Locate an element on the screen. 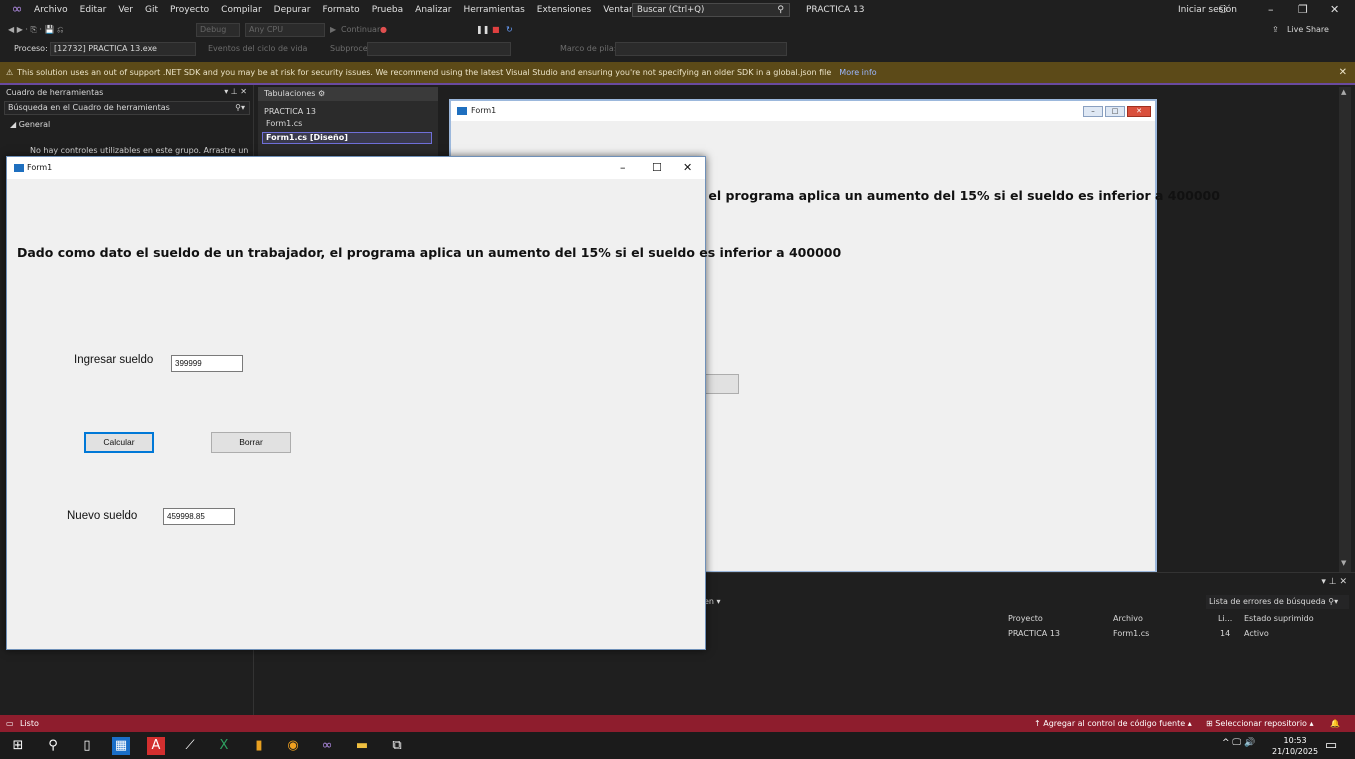 This screenshot has height=759, width=1355. scroll-down-icon: ▼ is located at coordinates (1343, 563).